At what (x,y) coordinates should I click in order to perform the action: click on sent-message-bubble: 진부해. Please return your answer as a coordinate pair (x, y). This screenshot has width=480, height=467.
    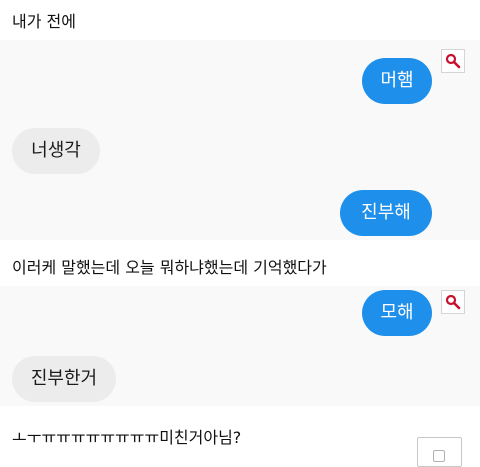
    Looking at the image, I should click on (386, 213).